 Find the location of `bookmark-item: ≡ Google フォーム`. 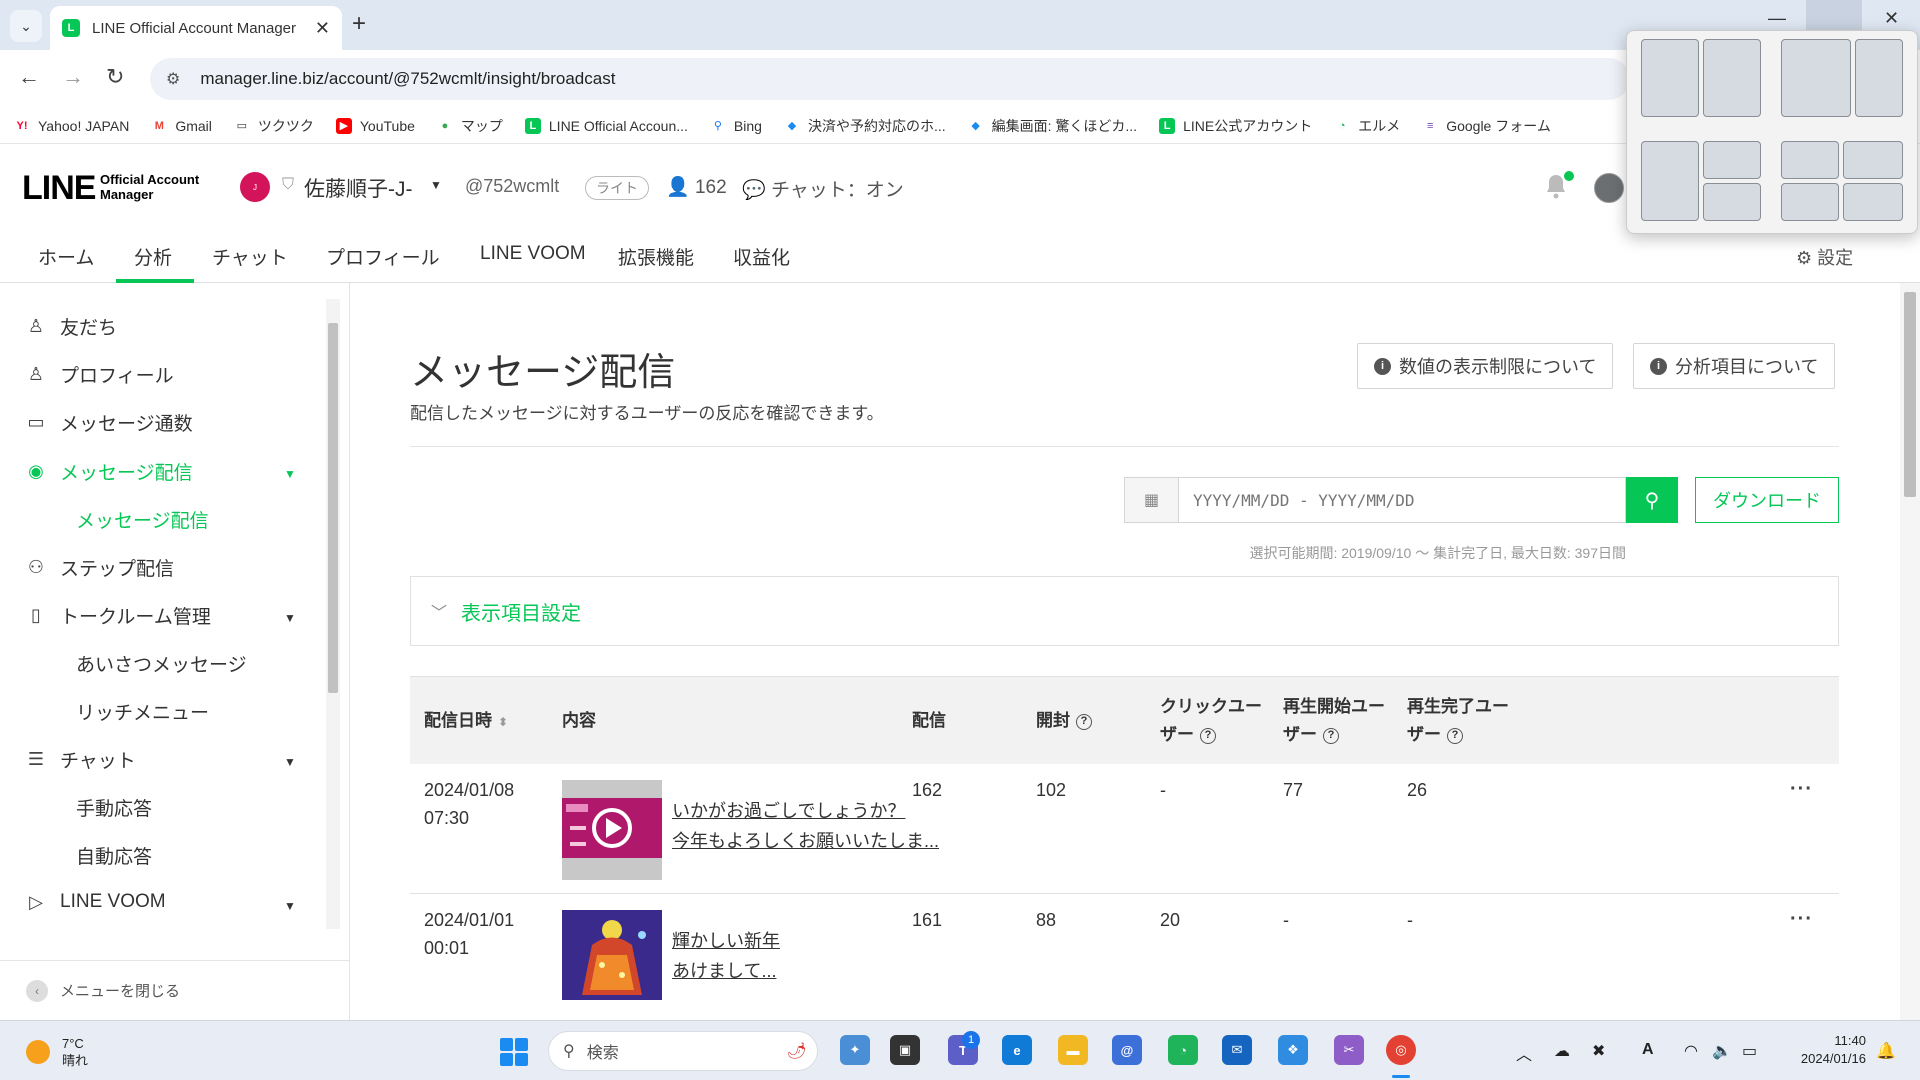

bookmark-item: ≡ Google フォーム is located at coordinates (1486, 126).